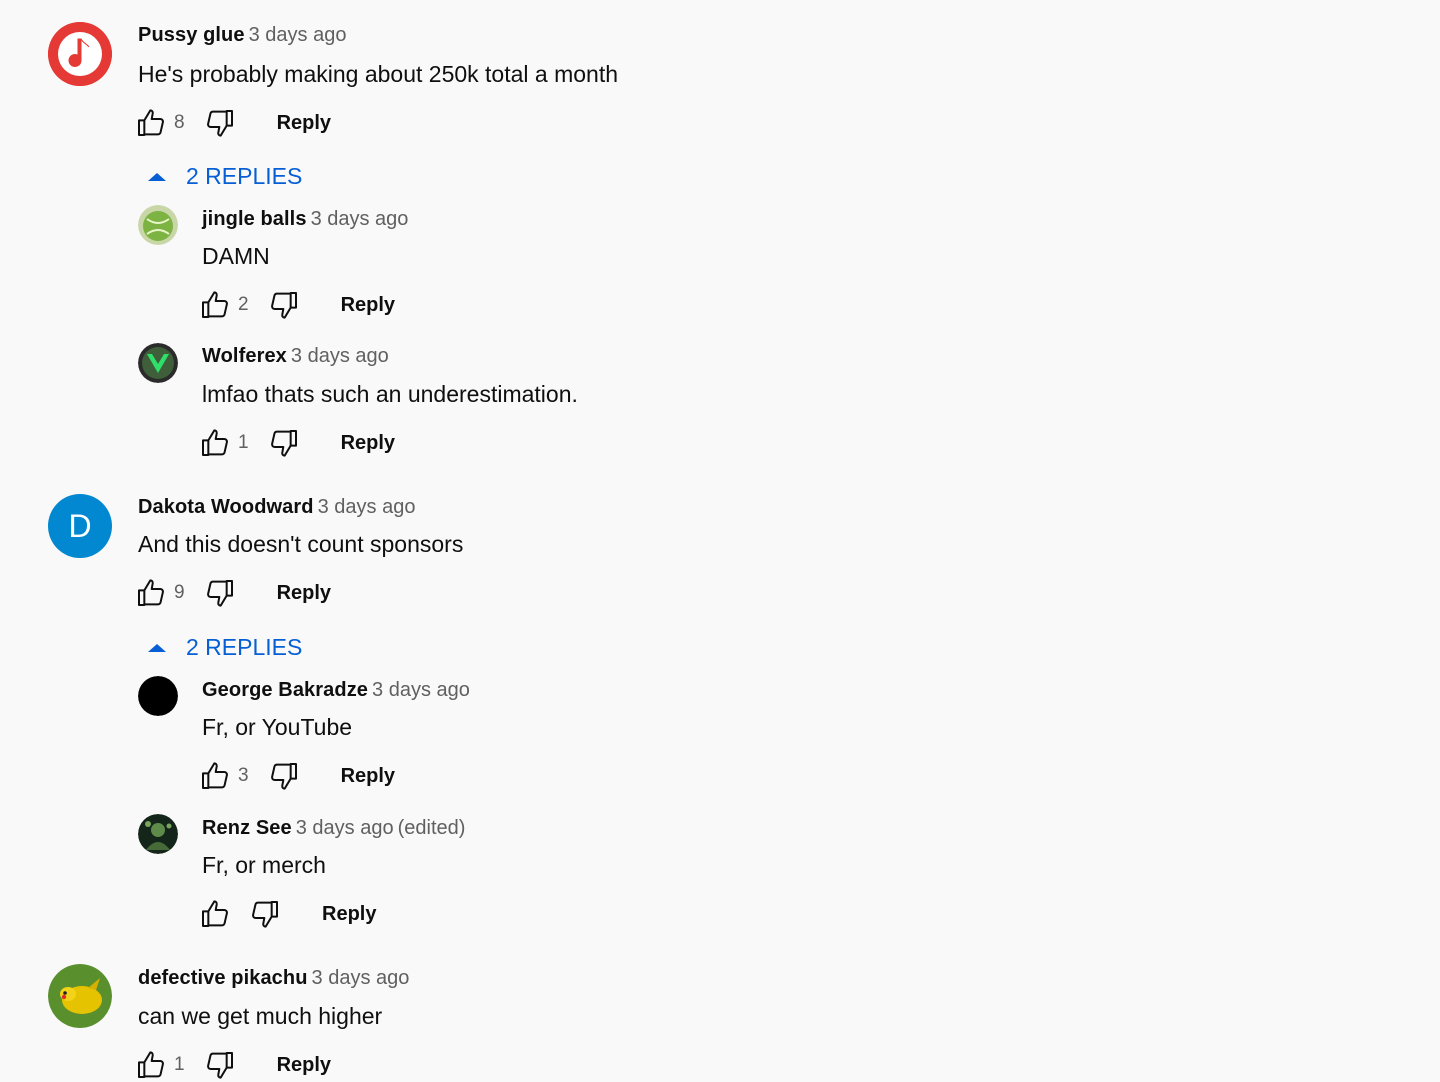  I want to click on author-name: George Bakradze, so click(285, 690).